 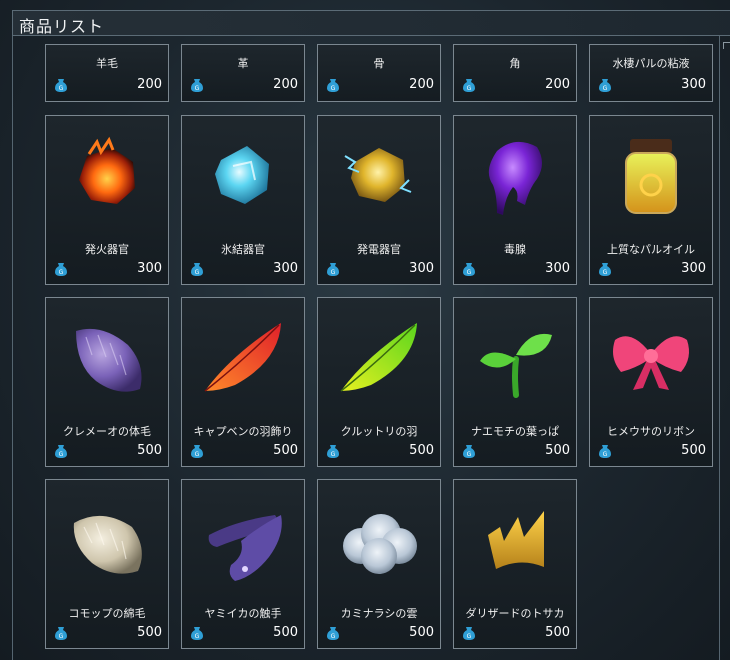 I want to click on item-name: ナエモチの葉っぱ, so click(x=515, y=431).